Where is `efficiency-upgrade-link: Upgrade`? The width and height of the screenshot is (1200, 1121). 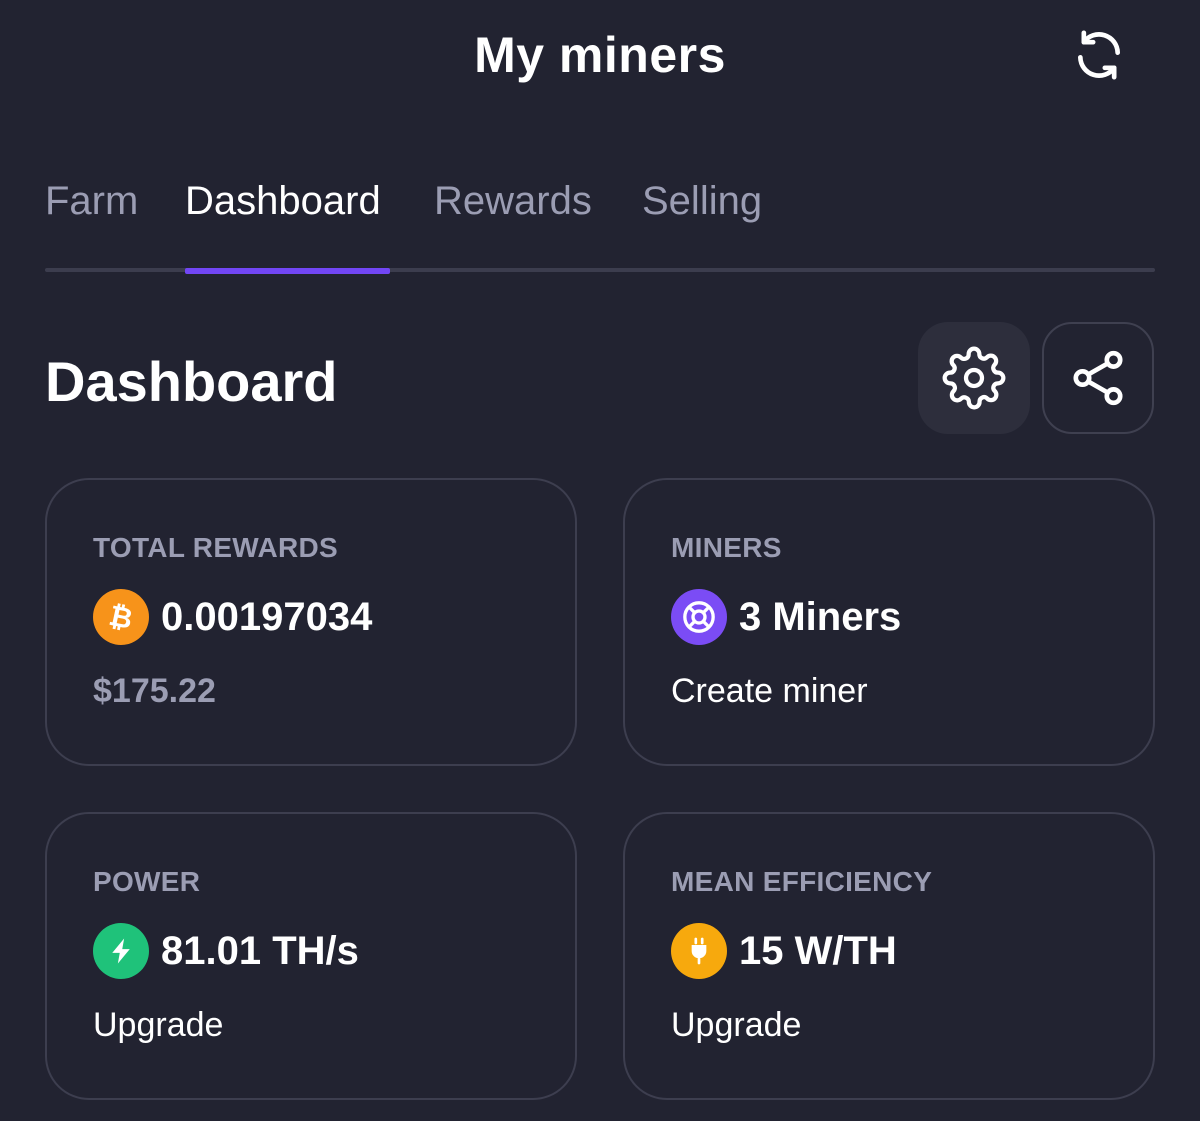 efficiency-upgrade-link: Upgrade is located at coordinates (736, 1025).